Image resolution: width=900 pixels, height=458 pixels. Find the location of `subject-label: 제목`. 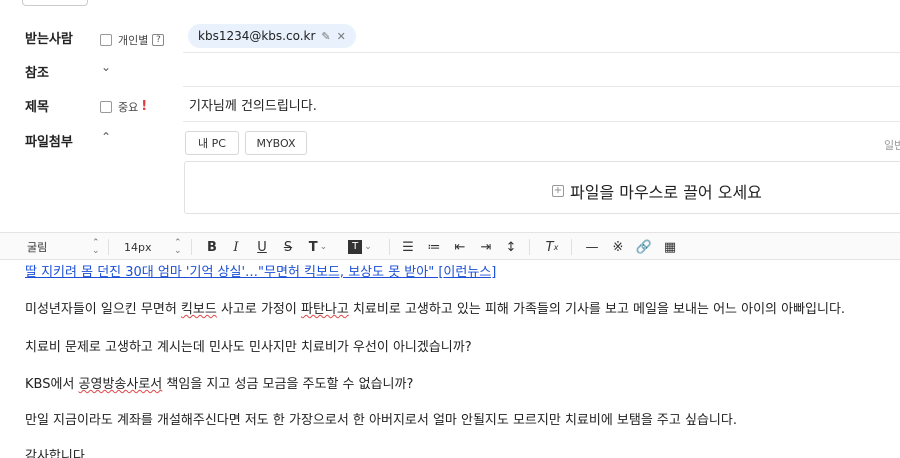

subject-label: 제목 is located at coordinates (37, 107).